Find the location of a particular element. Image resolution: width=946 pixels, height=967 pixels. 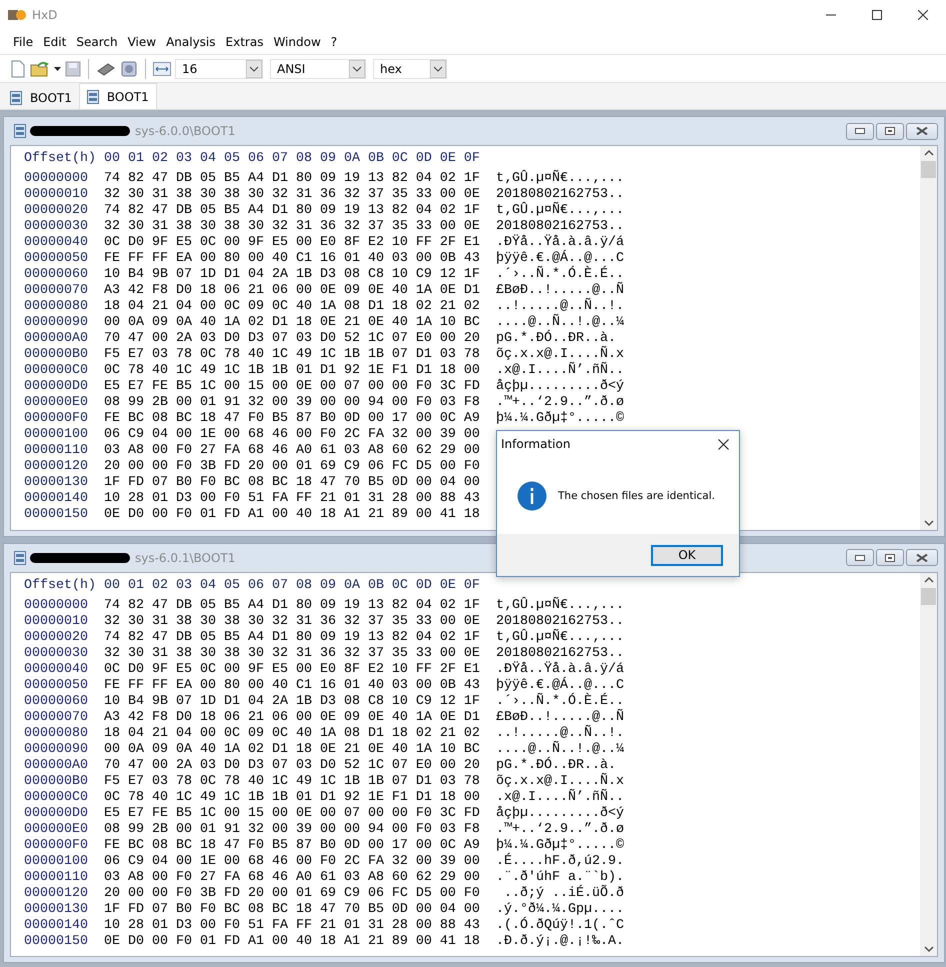

window-title: HxD is located at coordinates (45, 15).